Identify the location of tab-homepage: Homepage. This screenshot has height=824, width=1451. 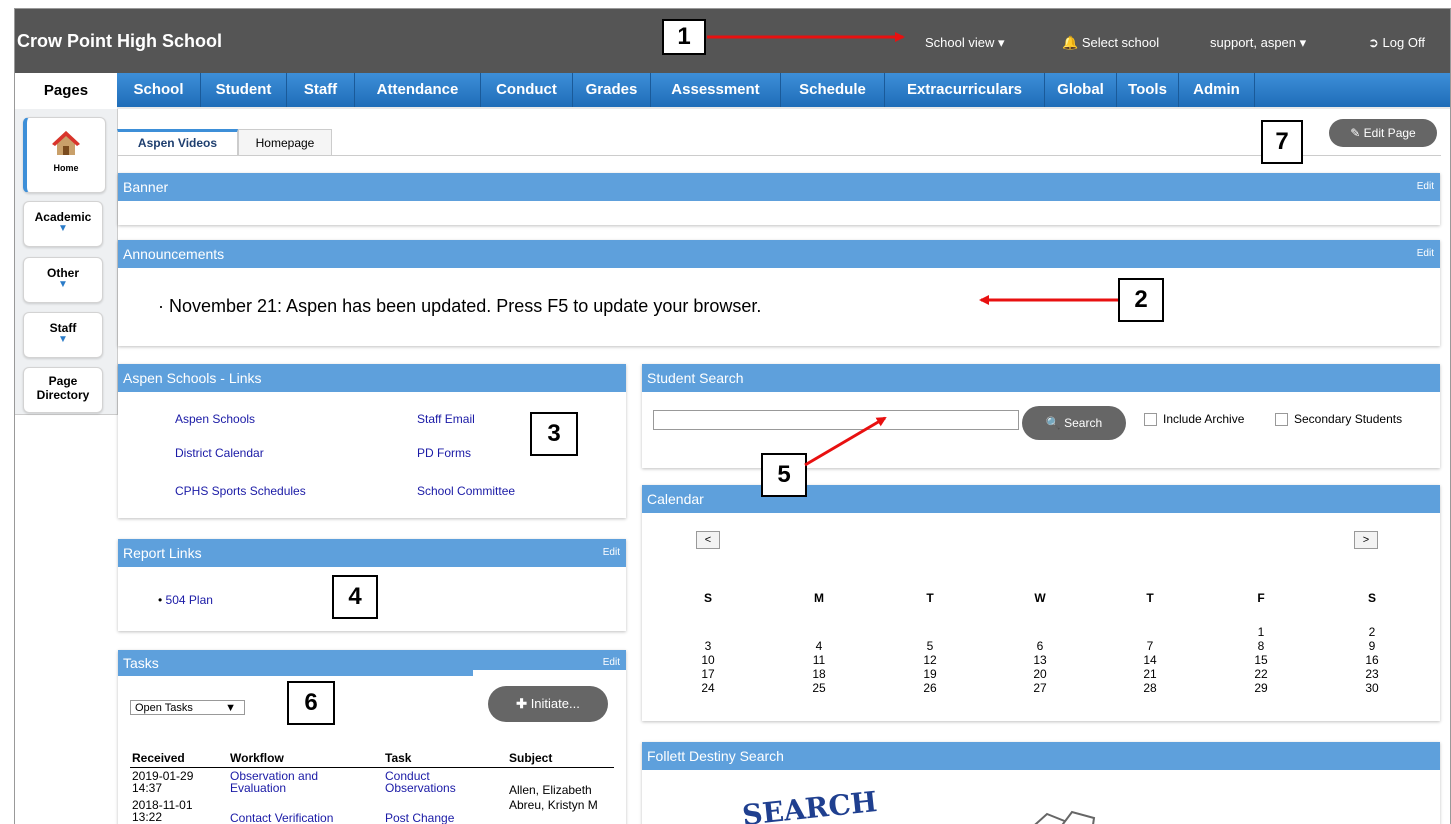
(285, 142).